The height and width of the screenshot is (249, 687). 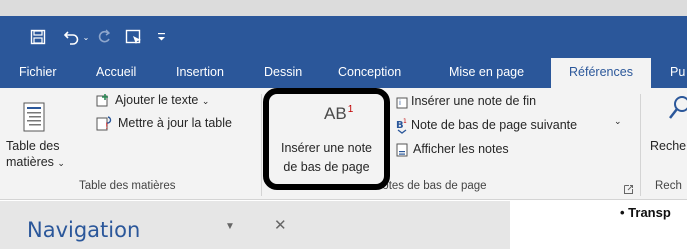 I want to click on footnote-ab-icon: AB1, so click(x=339, y=113).